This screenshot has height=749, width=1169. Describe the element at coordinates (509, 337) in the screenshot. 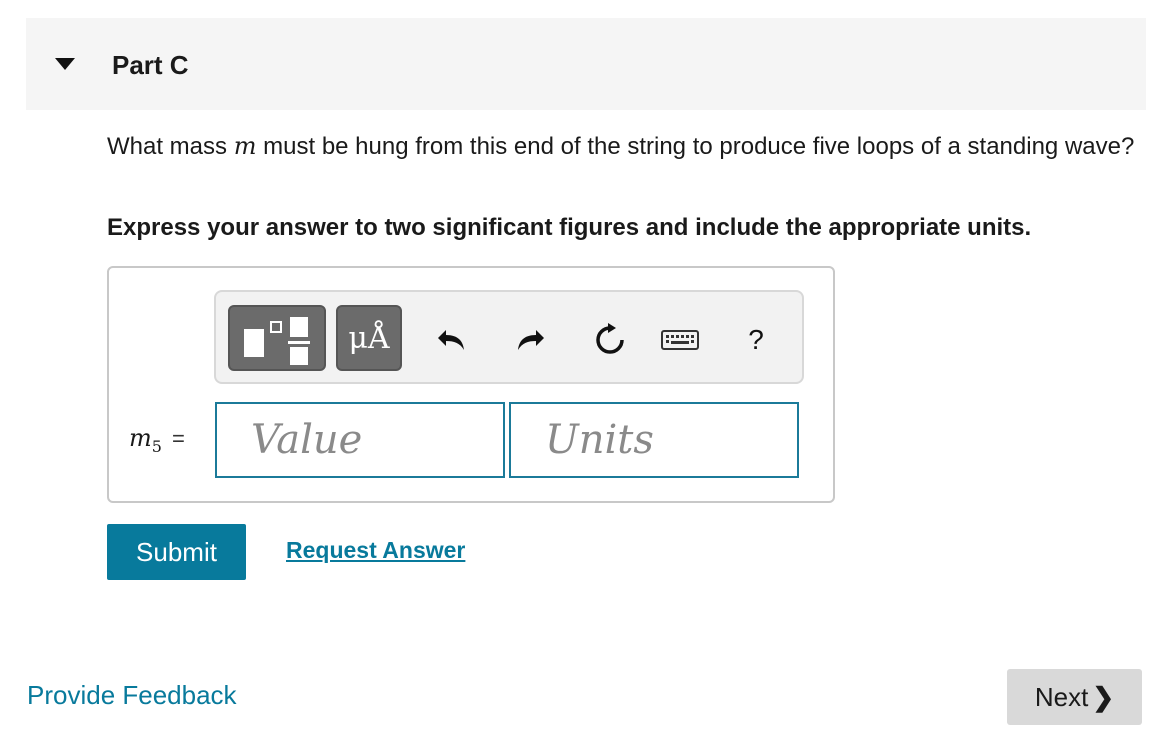

I see `math-toolbar: μÅ ?` at that location.